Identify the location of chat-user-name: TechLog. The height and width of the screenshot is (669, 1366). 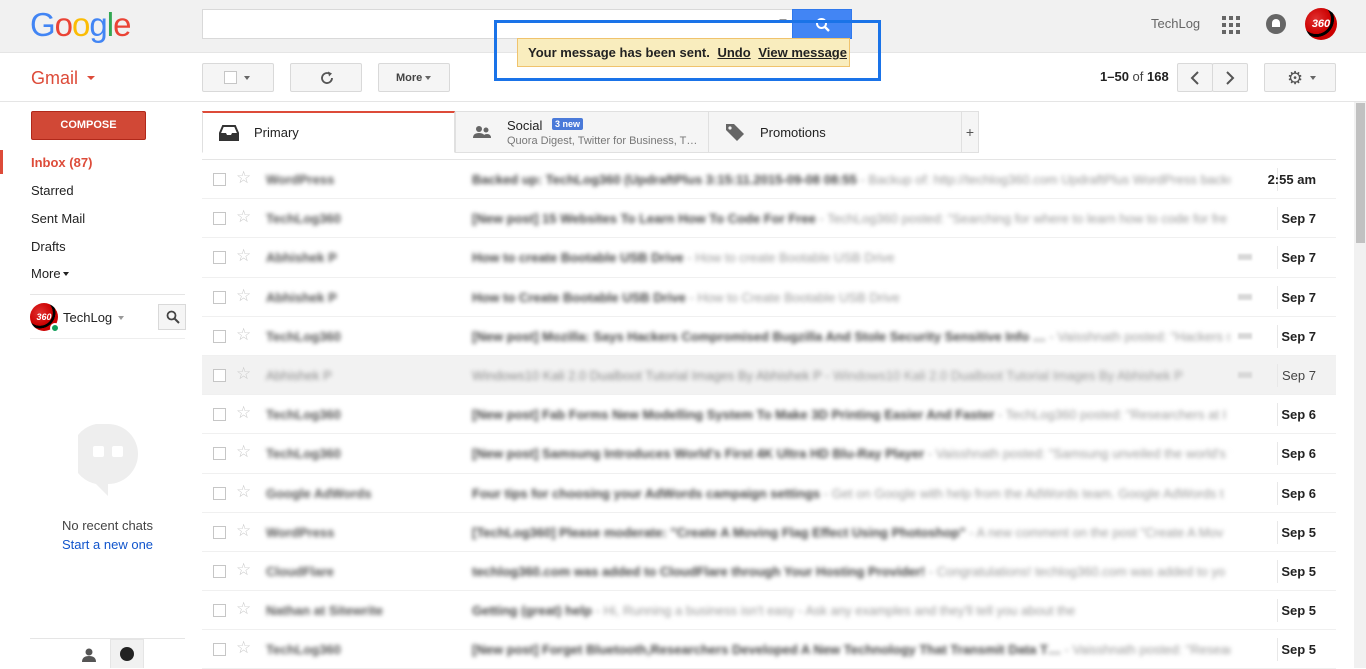
(87, 317).